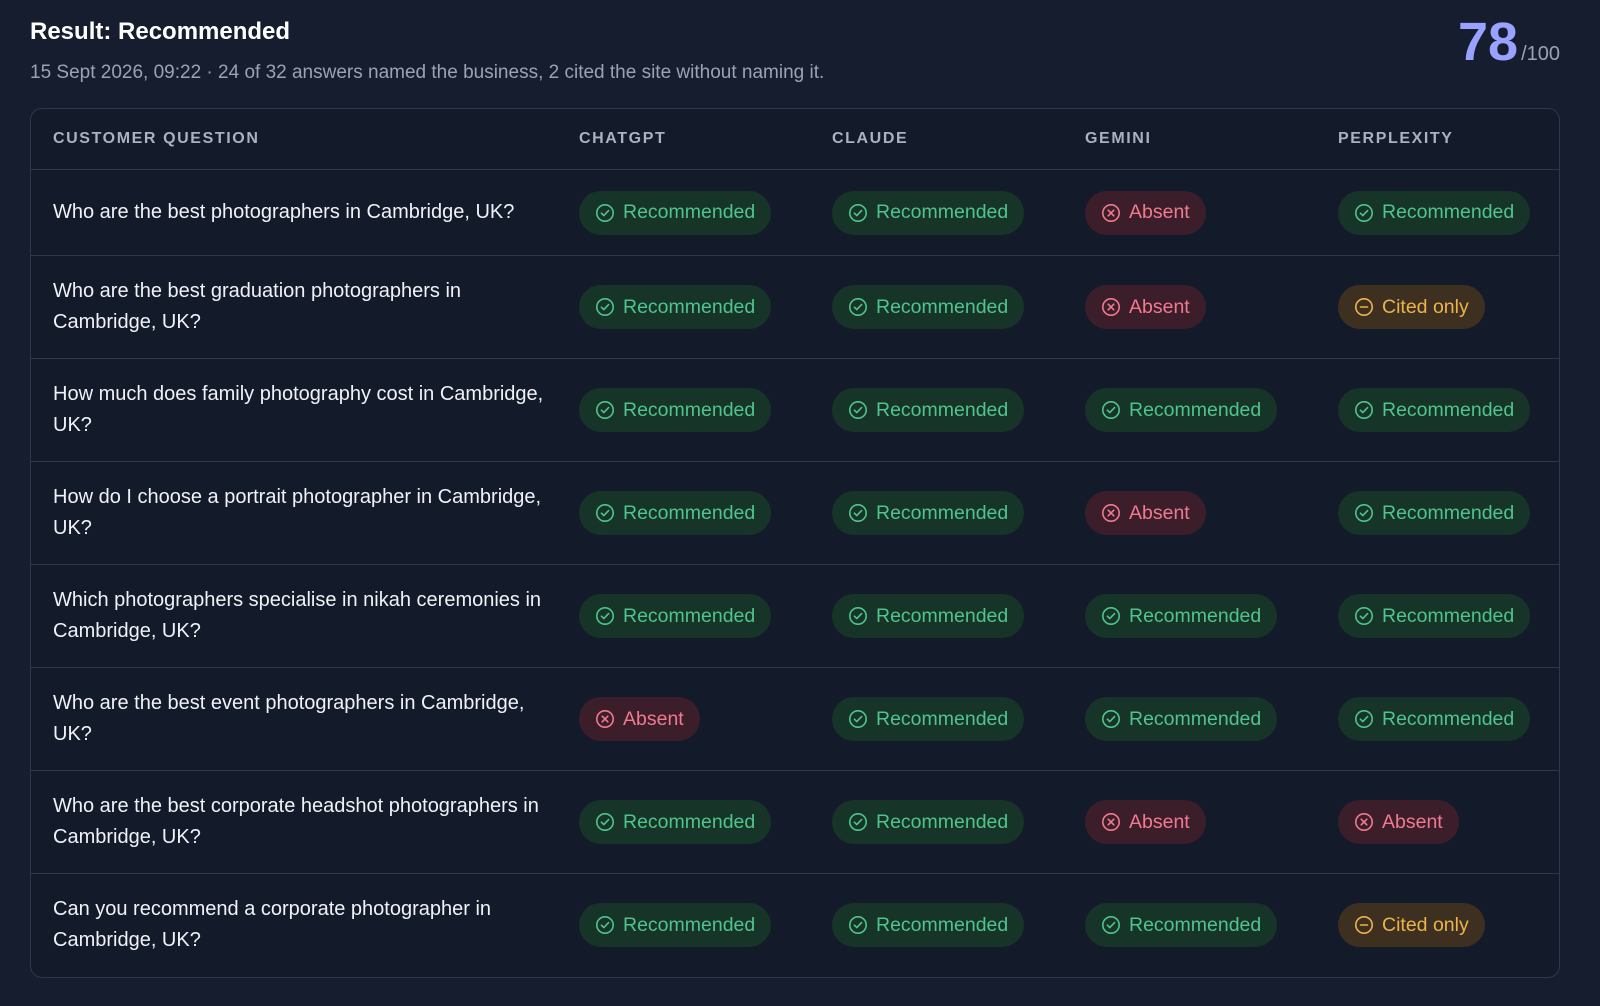 Image resolution: width=1600 pixels, height=1006 pixels. I want to click on column-header-chatgpt: CHATGPT, so click(705, 139).